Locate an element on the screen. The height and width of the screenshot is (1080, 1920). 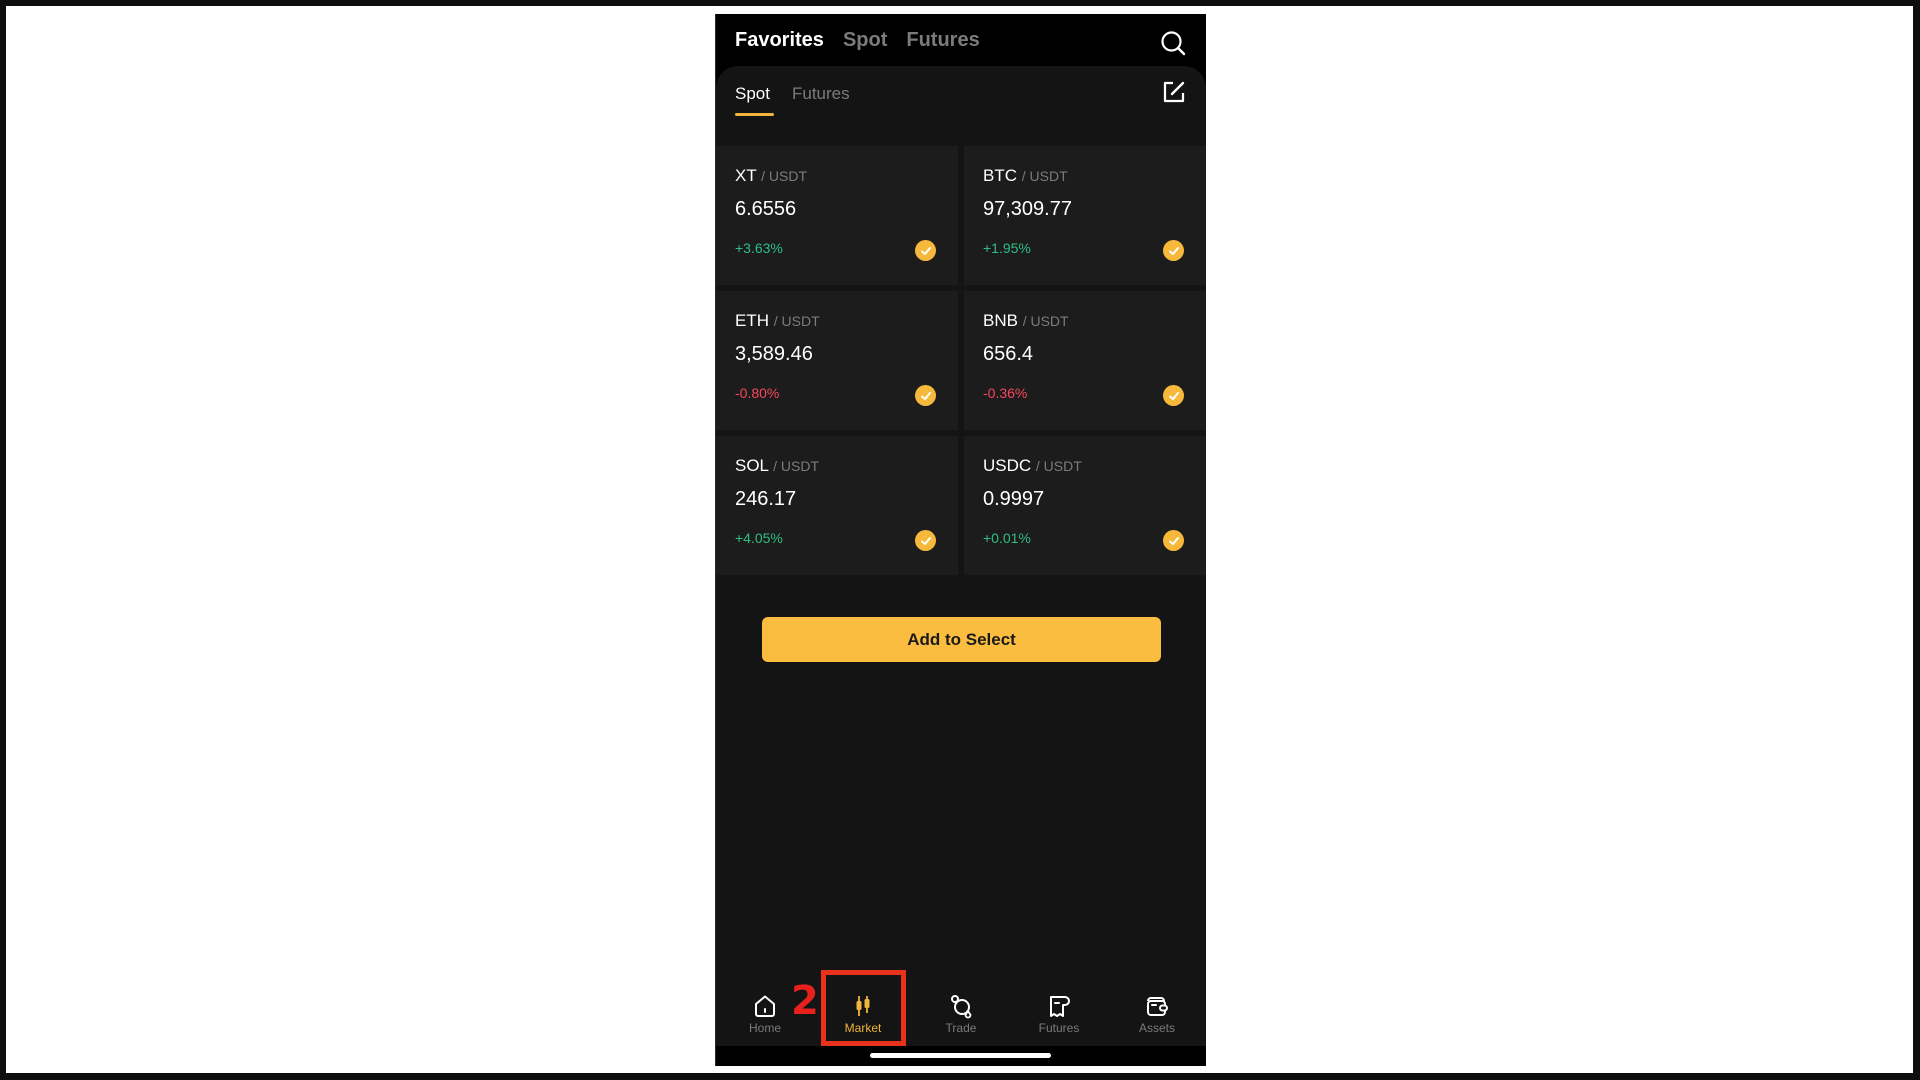
pair-name: BTC / USDT is located at coordinates (1025, 176).